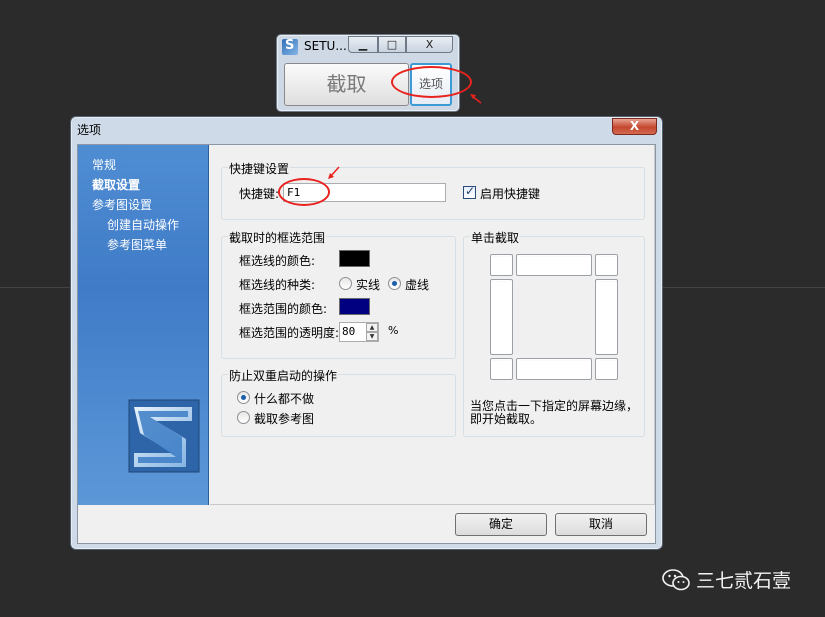 Image resolution: width=825 pixels, height=617 pixels. I want to click on minimize-button: ▁, so click(363, 44).